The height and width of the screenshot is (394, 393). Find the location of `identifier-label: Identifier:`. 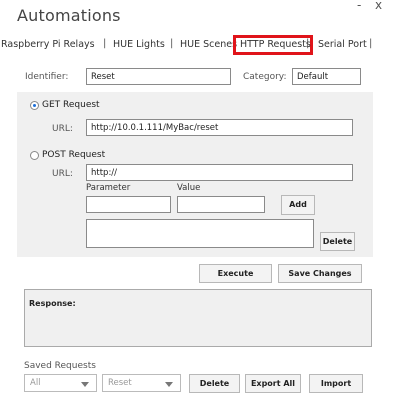

identifier-label: Identifier: is located at coordinates (47, 77).